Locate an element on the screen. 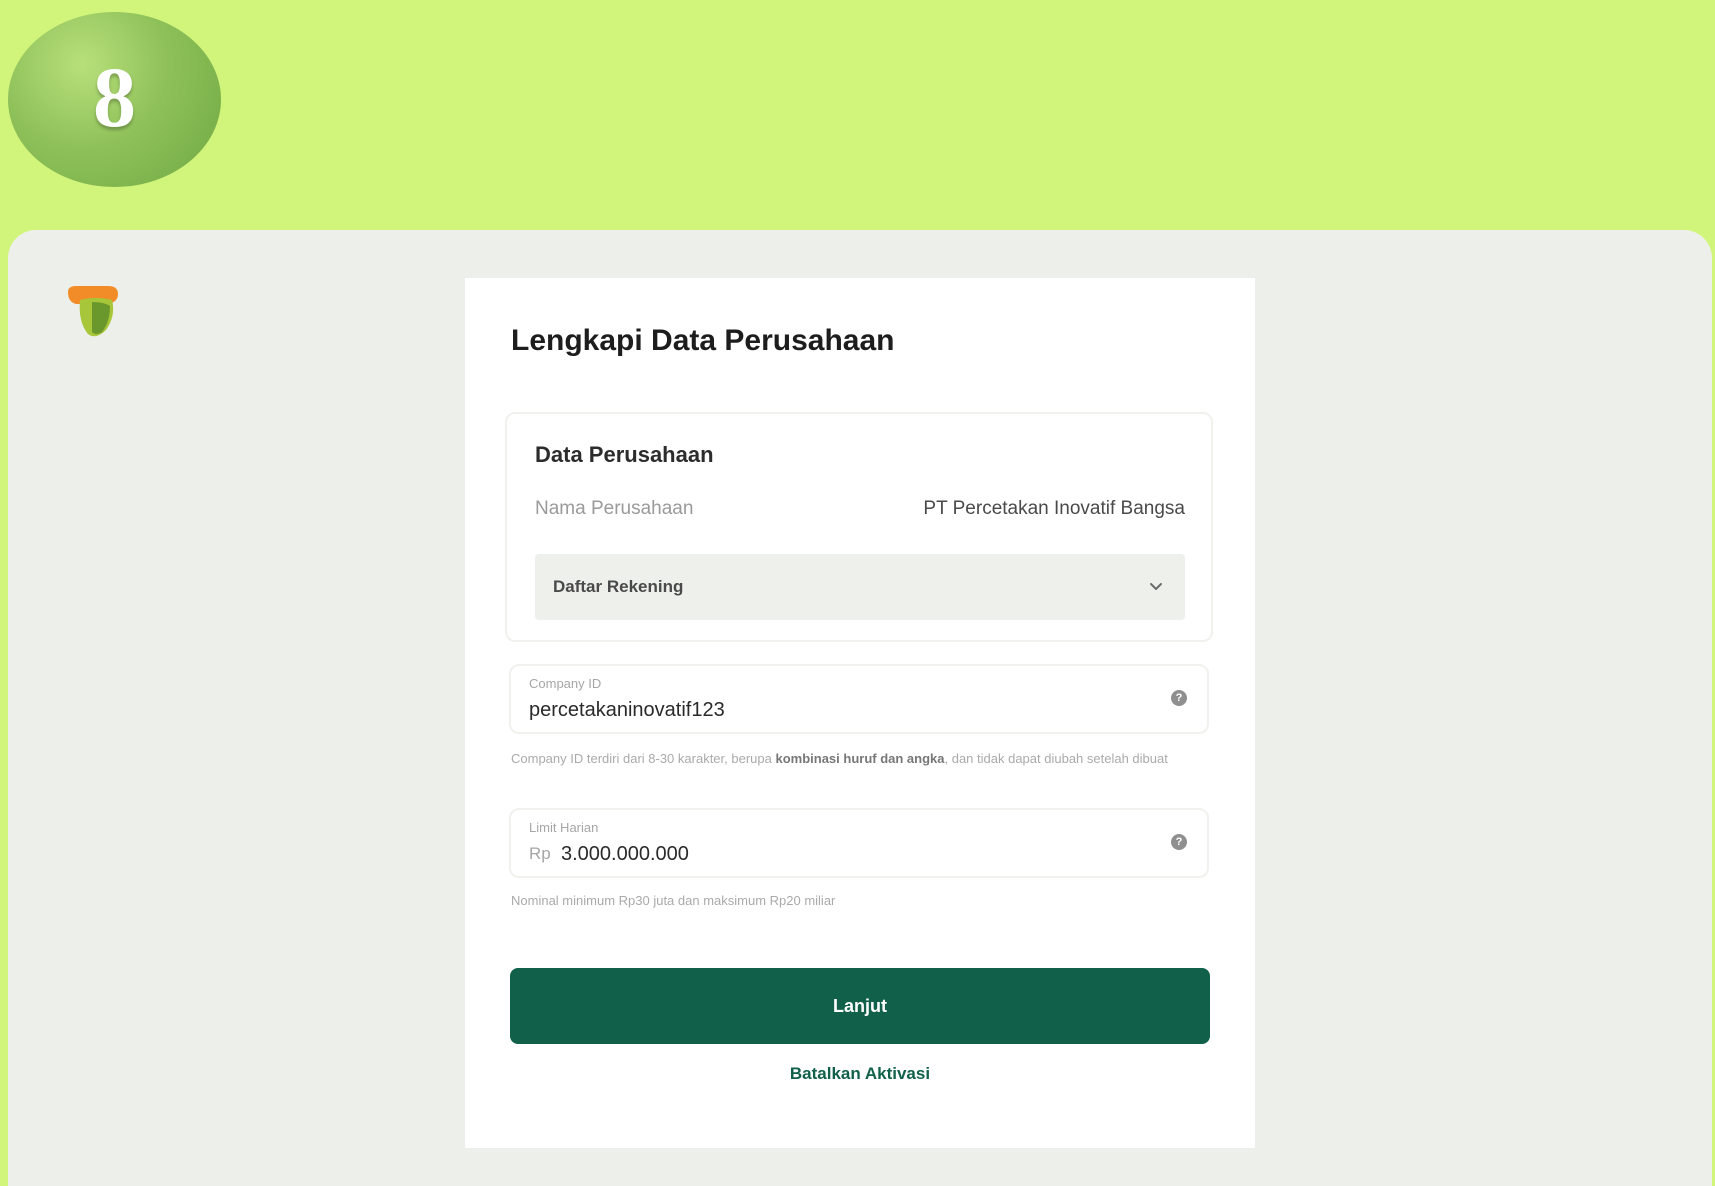 The width and height of the screenshot is (1715, 1186). daily-limit-field: Limit Harian Rp ? is located at coordinates (859, 843).